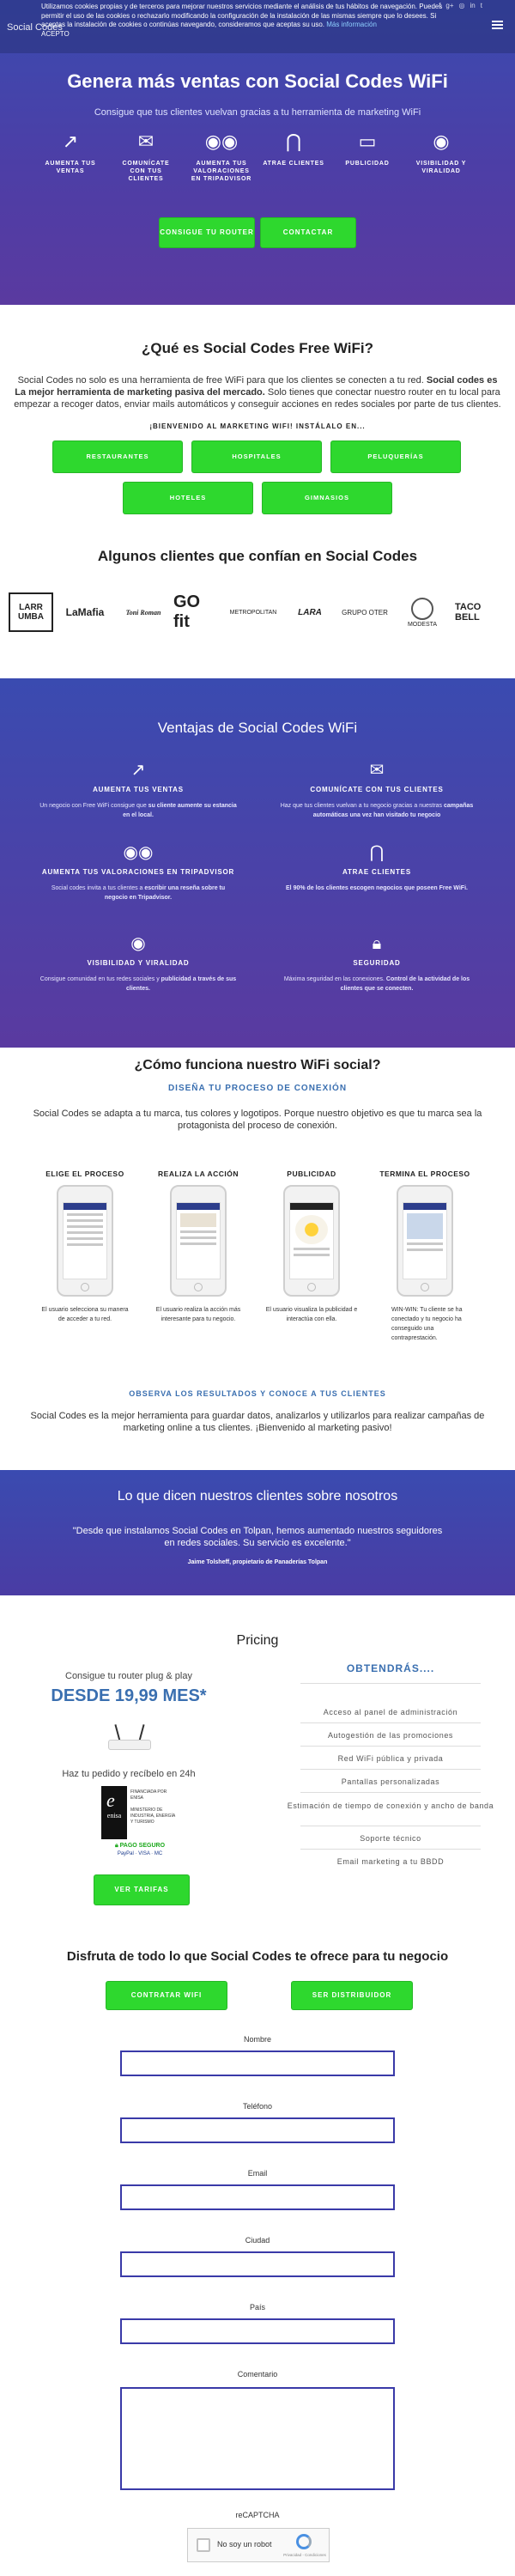 The image size is (515, 2576). I want to click on include-item: Email marketing a tu BBDD, so click(390, 1862).